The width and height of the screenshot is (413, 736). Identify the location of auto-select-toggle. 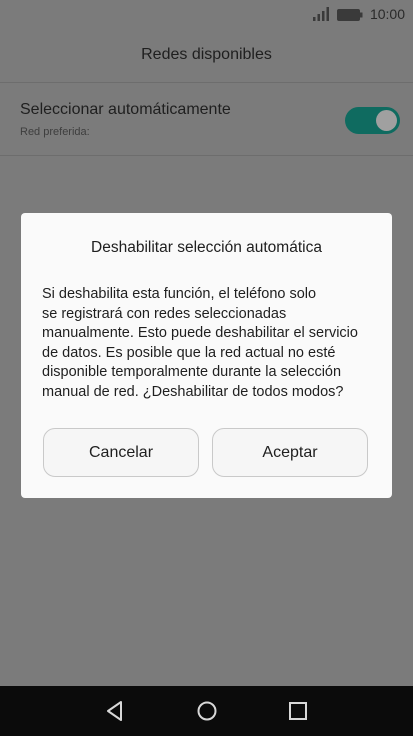
(372, 120).